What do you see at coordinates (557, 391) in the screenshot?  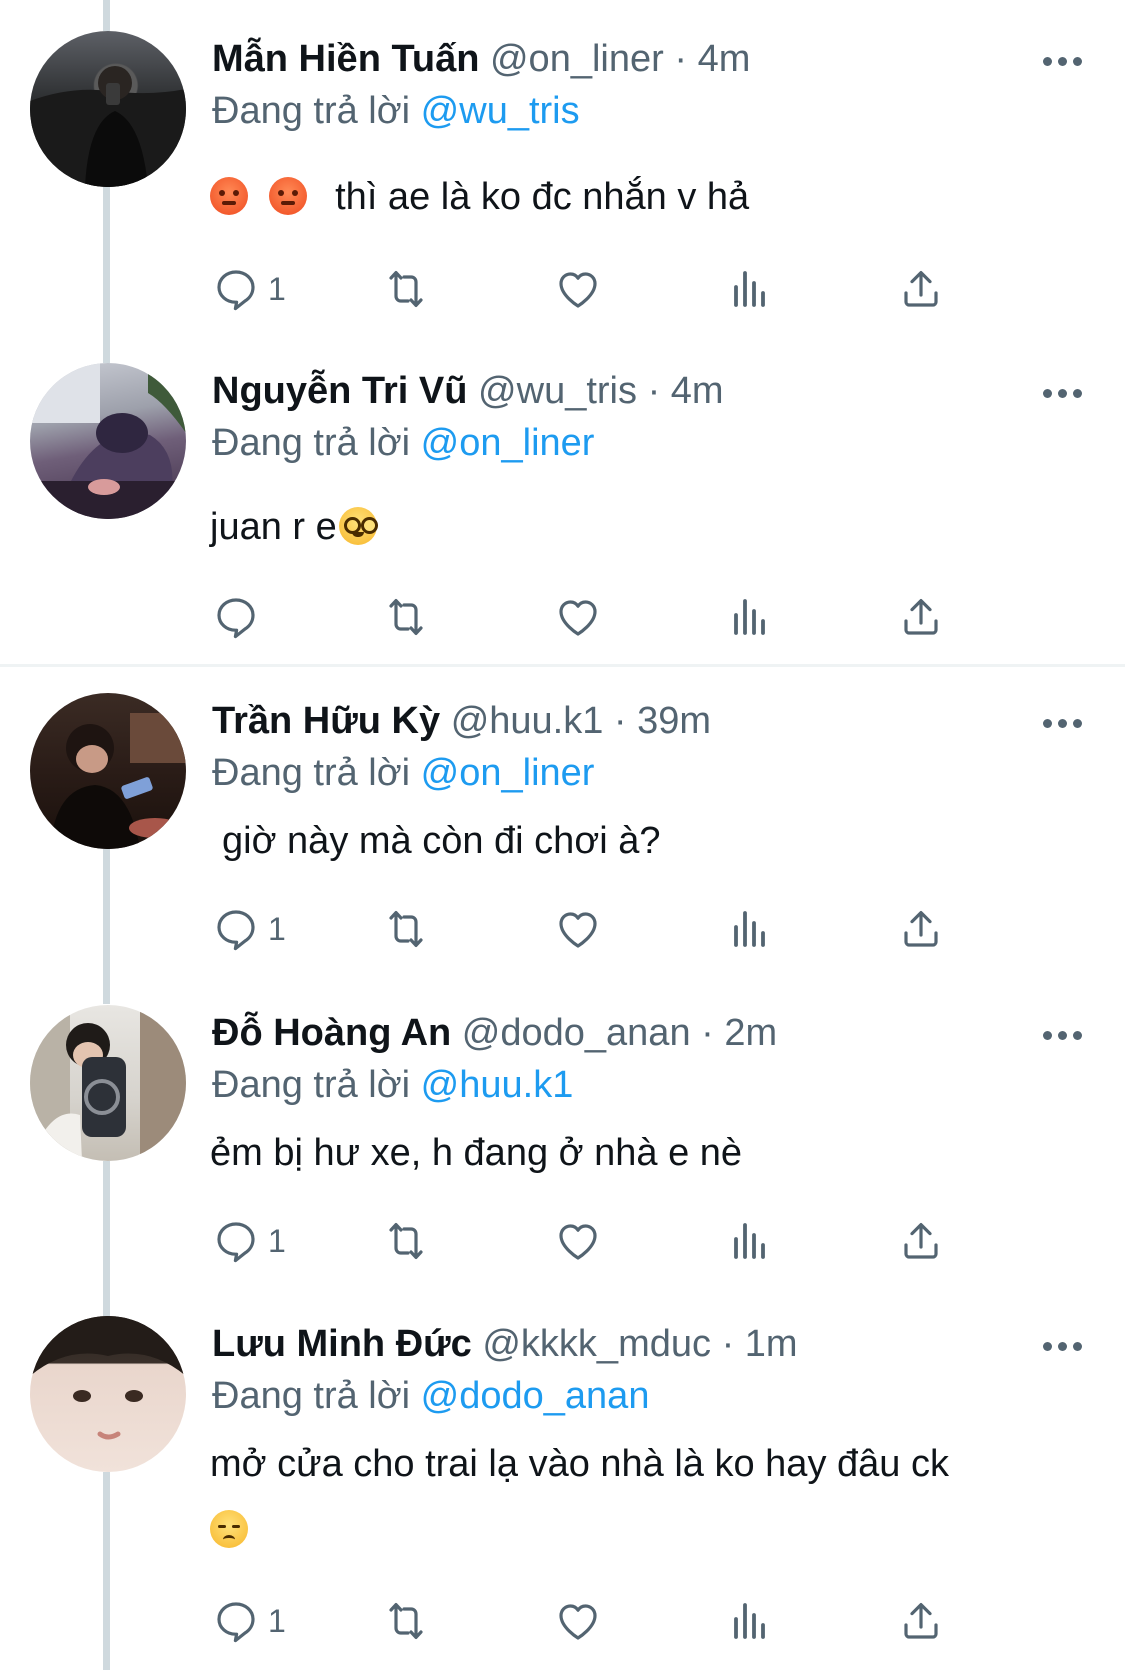 I see `author-handle: @wu_tris` at bounding box center [557, 391].